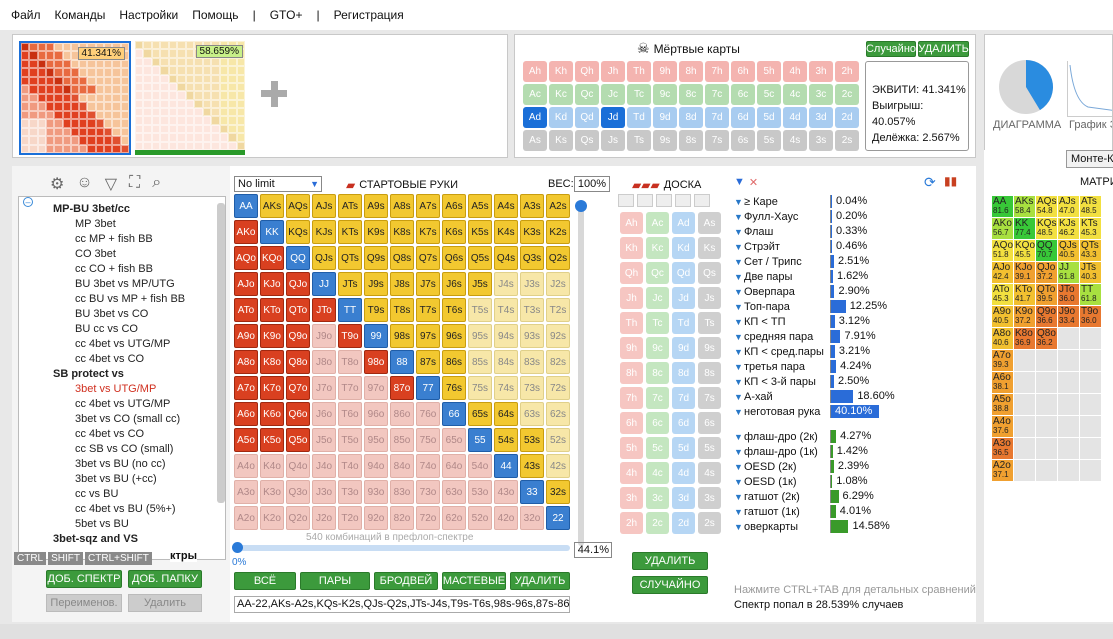  I want to click on hand-cell: 72s, so click(558, 388).